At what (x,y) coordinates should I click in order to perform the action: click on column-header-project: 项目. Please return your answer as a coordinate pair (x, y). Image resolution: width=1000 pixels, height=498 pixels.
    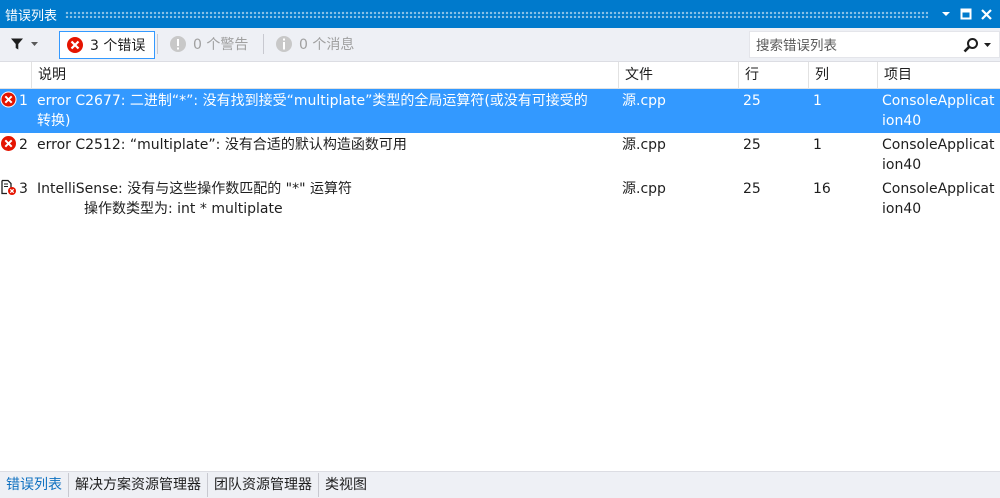
    Looking at the image, I should click on (939, 75).